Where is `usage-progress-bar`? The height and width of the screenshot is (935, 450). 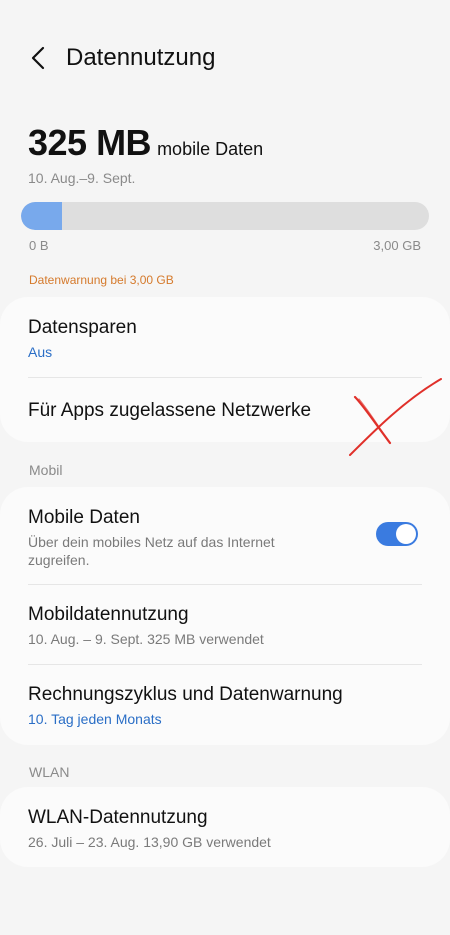 usage-progress-bar is located at coordinates (225, 216).